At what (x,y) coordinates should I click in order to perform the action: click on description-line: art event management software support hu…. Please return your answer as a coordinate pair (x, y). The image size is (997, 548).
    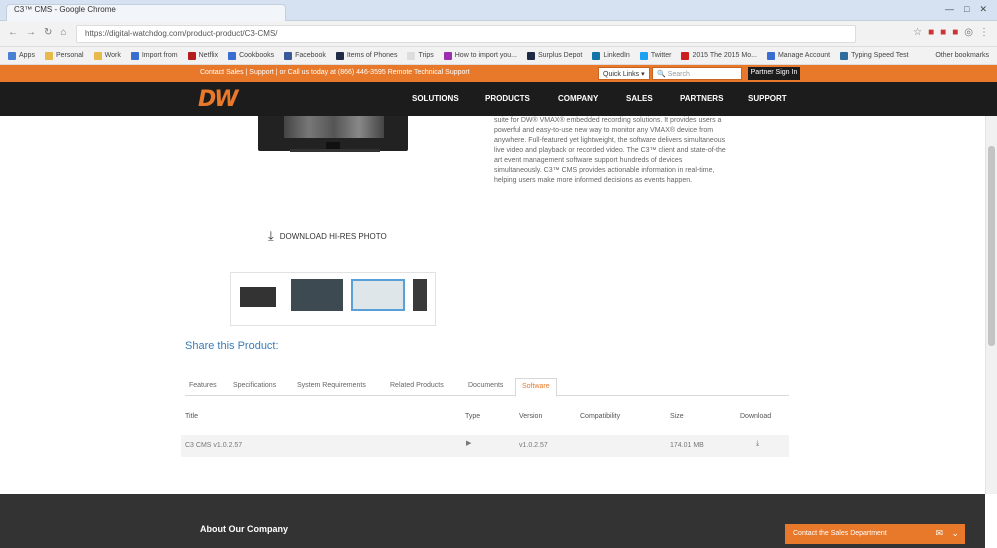
    Looking at the image, I should click on (588, 160).